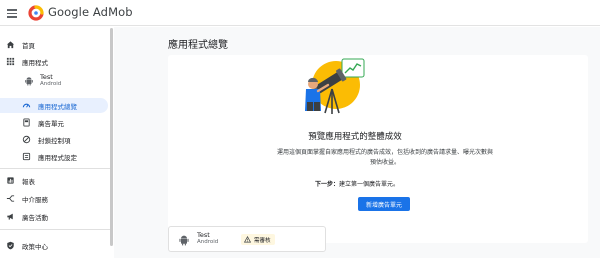 The height and width of the screenshot is (258, 600). Describe the element at coordinates (335, 86) in the screenshot. I see `telescope-illustration` at that location.